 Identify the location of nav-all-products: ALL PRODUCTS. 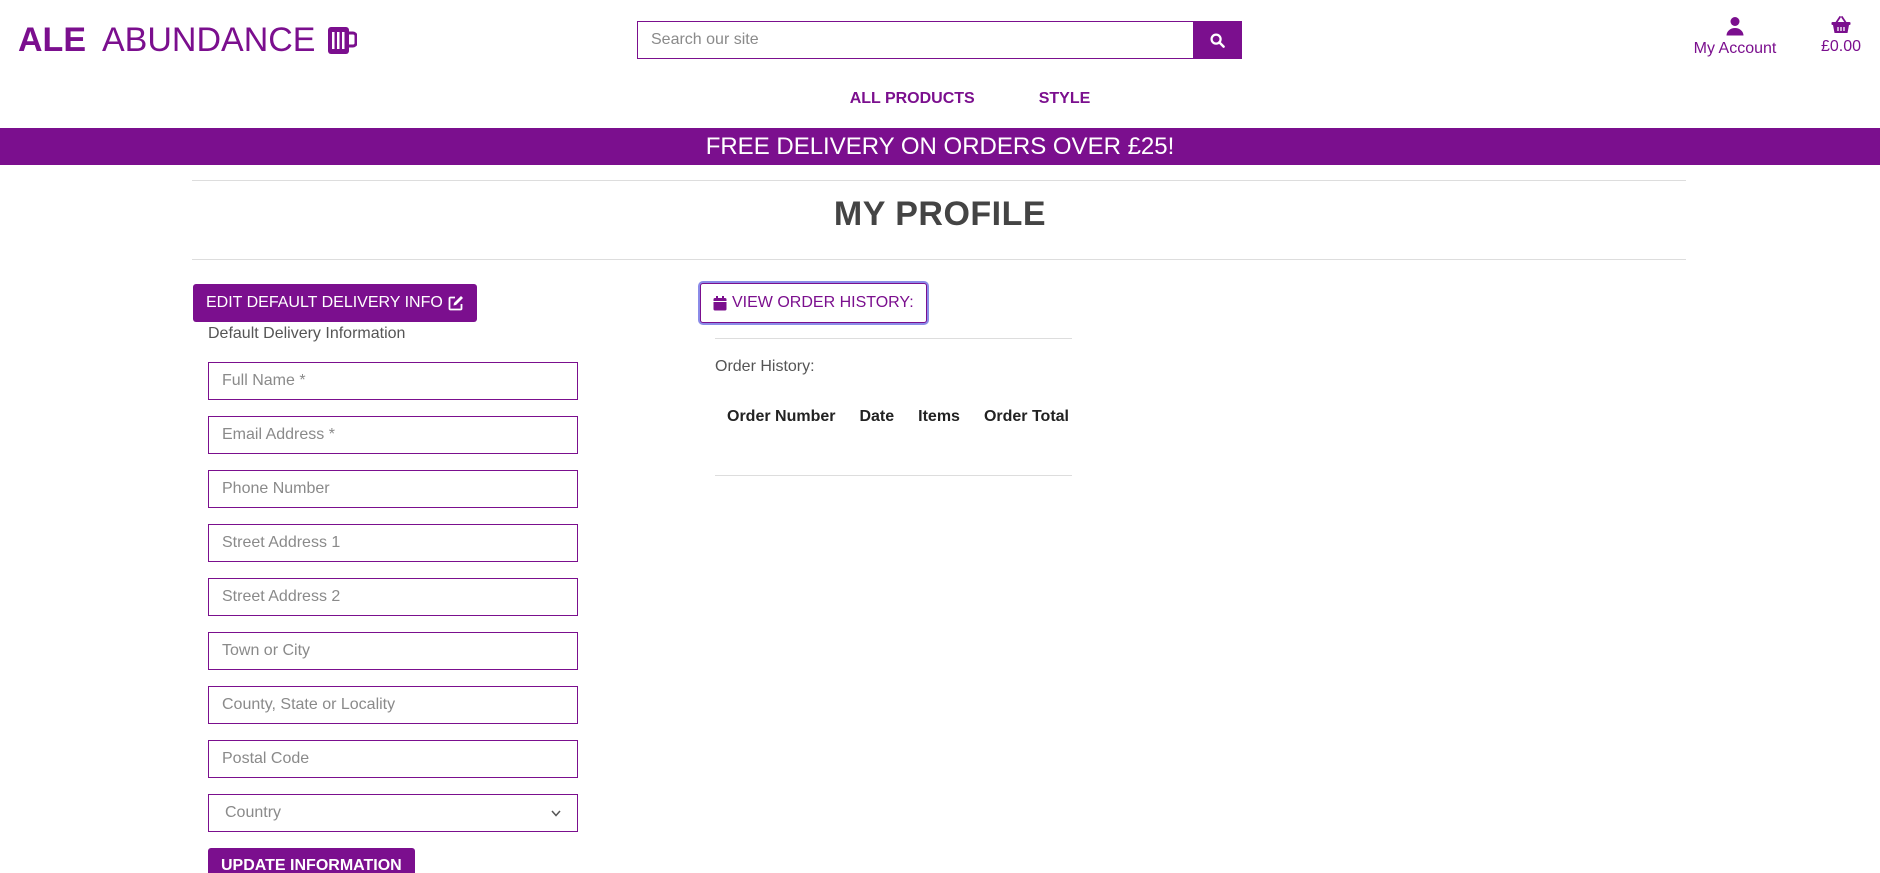
(912, 99).